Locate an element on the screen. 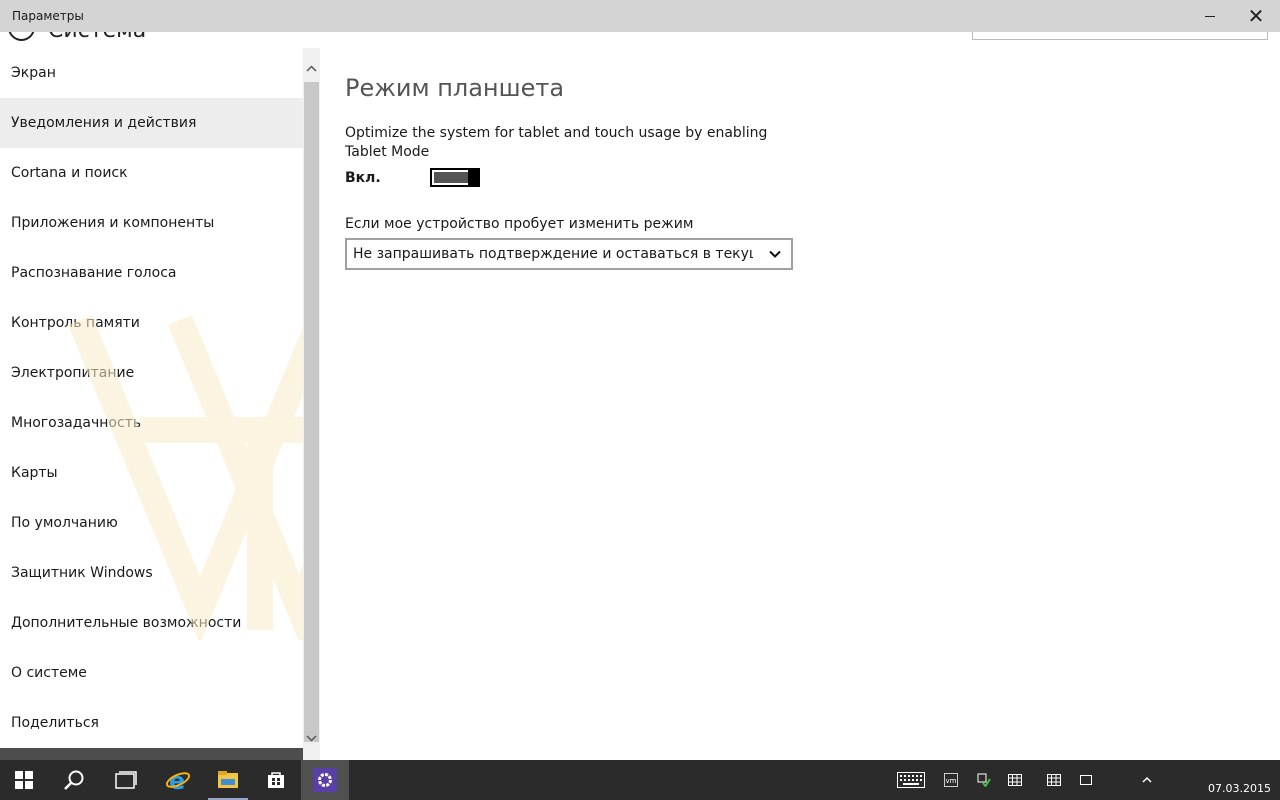 The height and width of the screenshot is (800, 1280). task-view-button is located at coordinates (126, 780).